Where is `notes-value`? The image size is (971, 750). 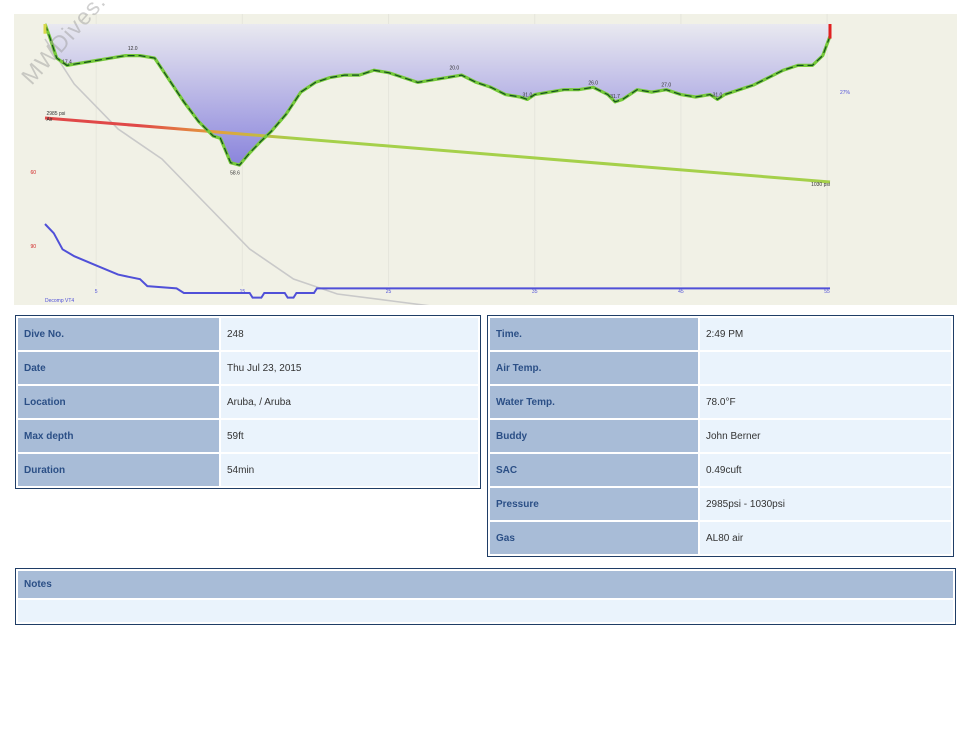 notes-value is located at coordinates (485, 611).